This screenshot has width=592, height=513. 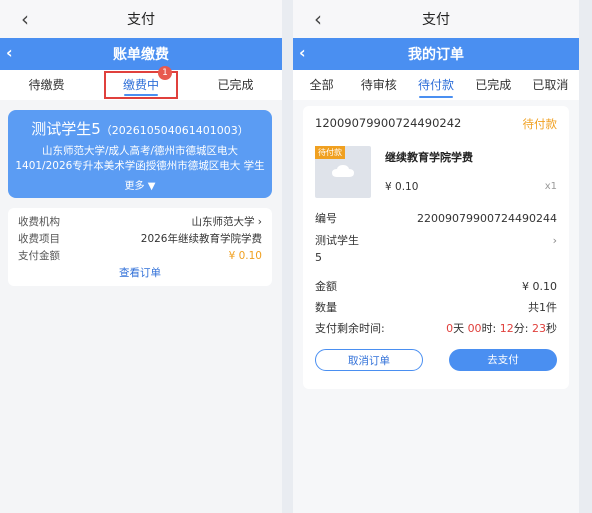 What do you see at coordinates (471, 172) in the screenshot?
I see `product-info: 继续教育学院学费 ¥ 0.10 x1` at bounding box center [471, 172].